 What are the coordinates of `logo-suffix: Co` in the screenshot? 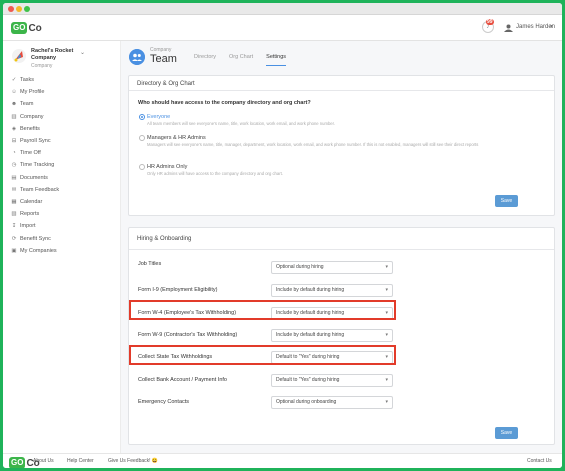 It's located at (35, 28).